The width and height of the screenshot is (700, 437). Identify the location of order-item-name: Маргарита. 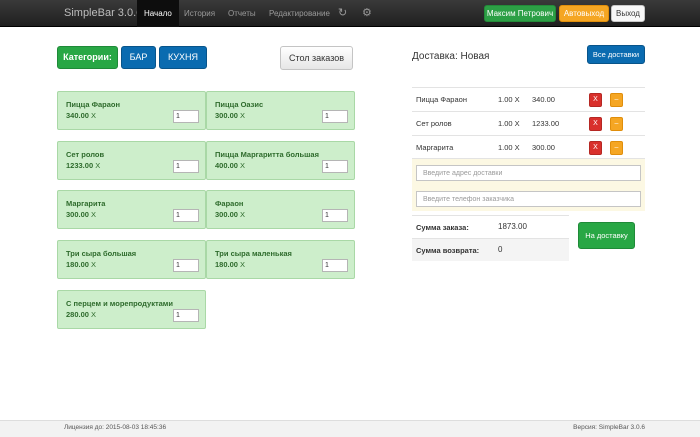
(435, 147).